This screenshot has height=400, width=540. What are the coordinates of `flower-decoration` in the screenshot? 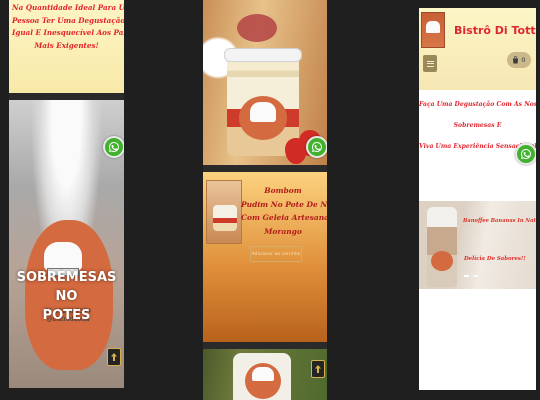 It's located at (257, 28).